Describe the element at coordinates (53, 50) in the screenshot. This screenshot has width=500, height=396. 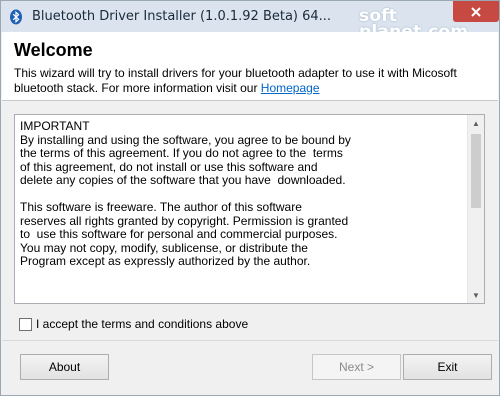
I see `page-title: Welcome` at that location.